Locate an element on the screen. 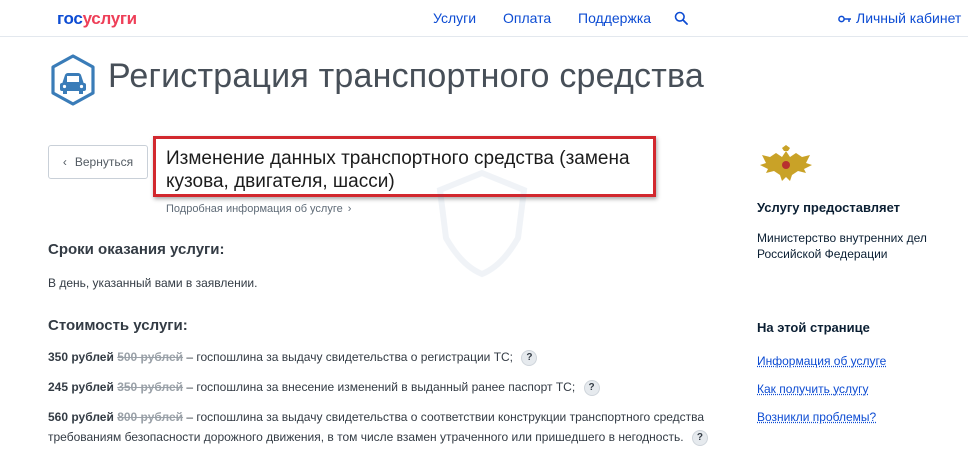 The height and width of the screenshot is (453, 968). nav-item-services: Услуги is located at coordinates (454, 18).